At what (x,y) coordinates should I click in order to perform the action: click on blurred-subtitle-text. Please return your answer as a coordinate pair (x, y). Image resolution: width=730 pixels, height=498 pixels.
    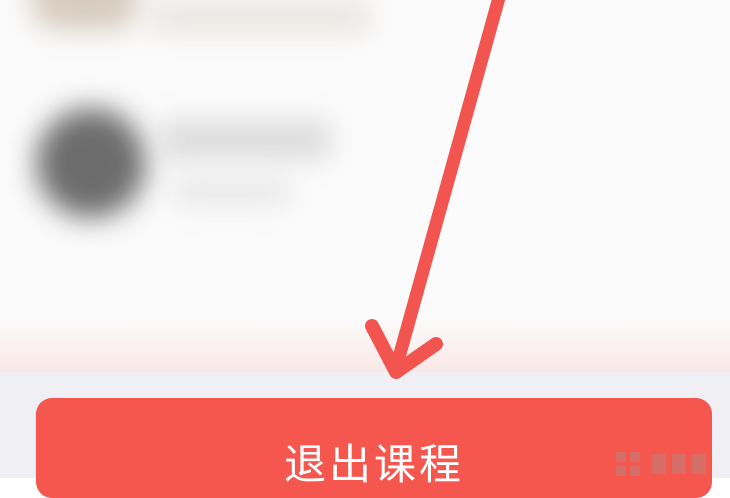
    Looking at the image, I should click on (230, 192).